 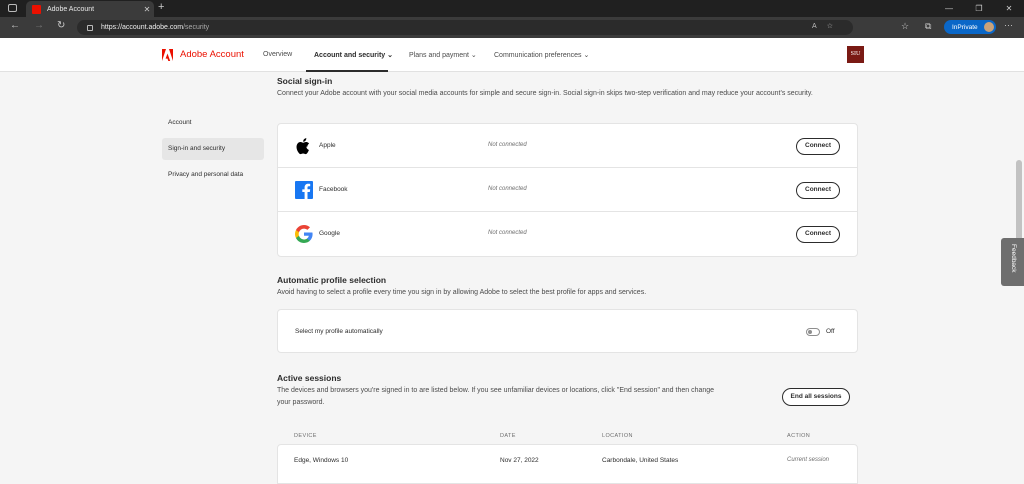 What do you see at coordinates (928, 26) in the screenshot?
I see `collections-icon: ⧉` at bounding box center [928, 26].